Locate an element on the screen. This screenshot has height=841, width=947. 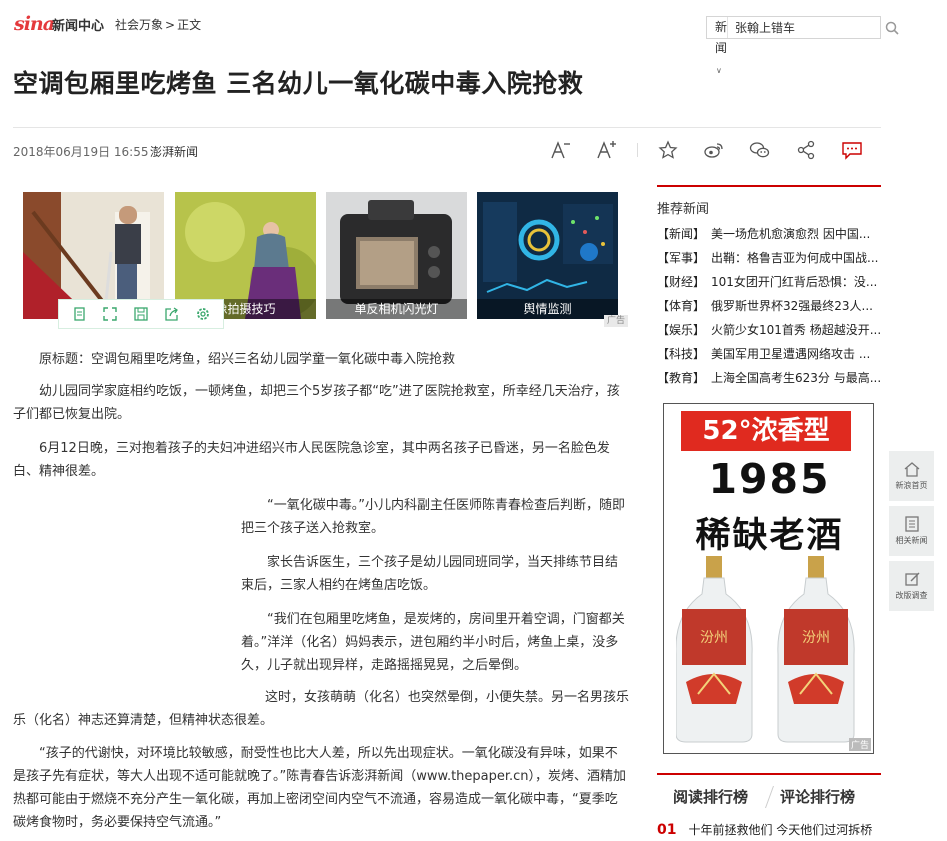
external-share-button is located at coordinates (172, 314).